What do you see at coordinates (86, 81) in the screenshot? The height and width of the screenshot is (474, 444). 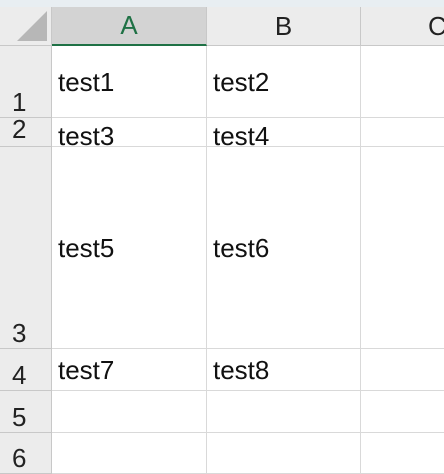 I see `cell-value: test1` at bounding box center [86, 81].